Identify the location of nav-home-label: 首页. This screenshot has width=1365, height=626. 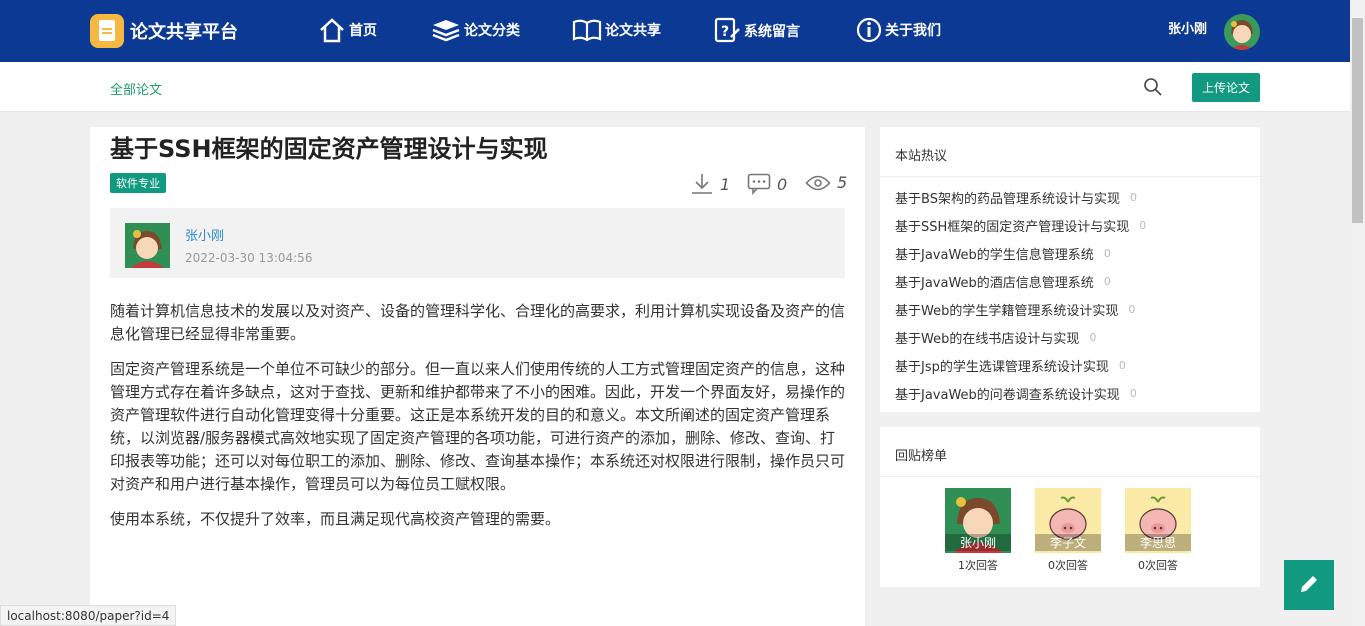
(363, 31).